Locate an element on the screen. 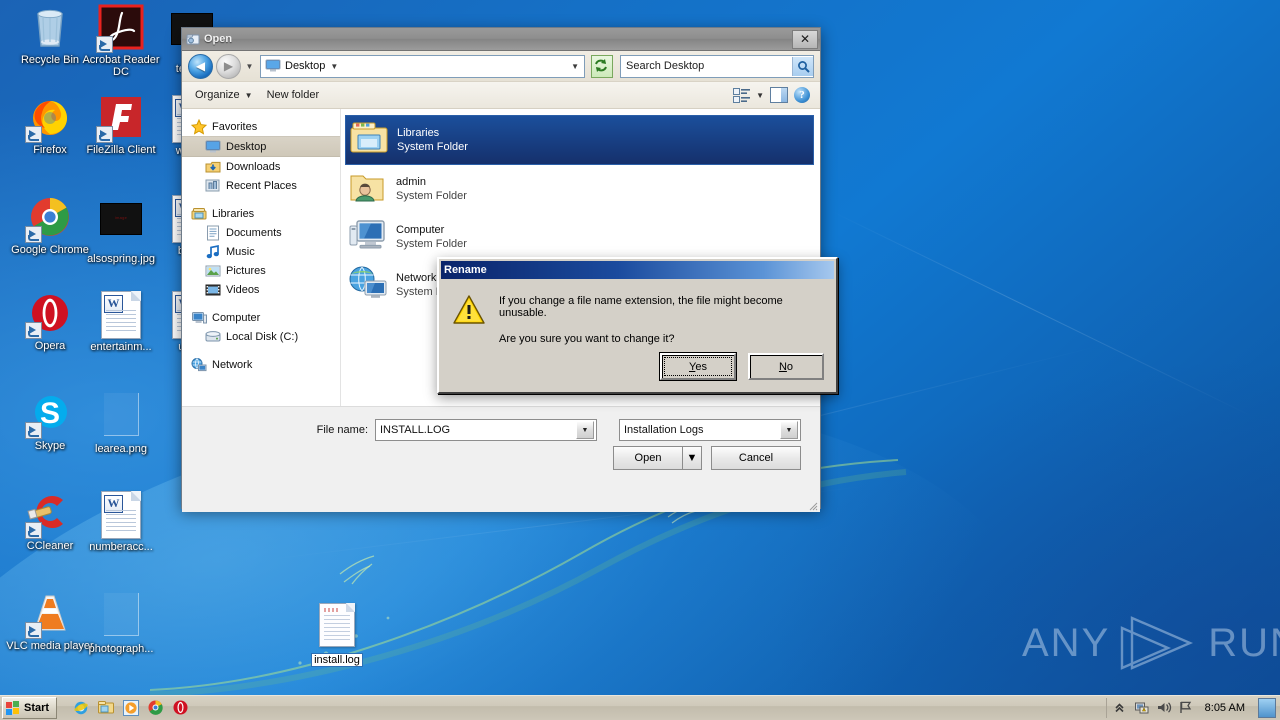 The height and width of the screenshot is (720, 1280). sidebar-item-libraries: Libraries is located at coordinates (261, 213).